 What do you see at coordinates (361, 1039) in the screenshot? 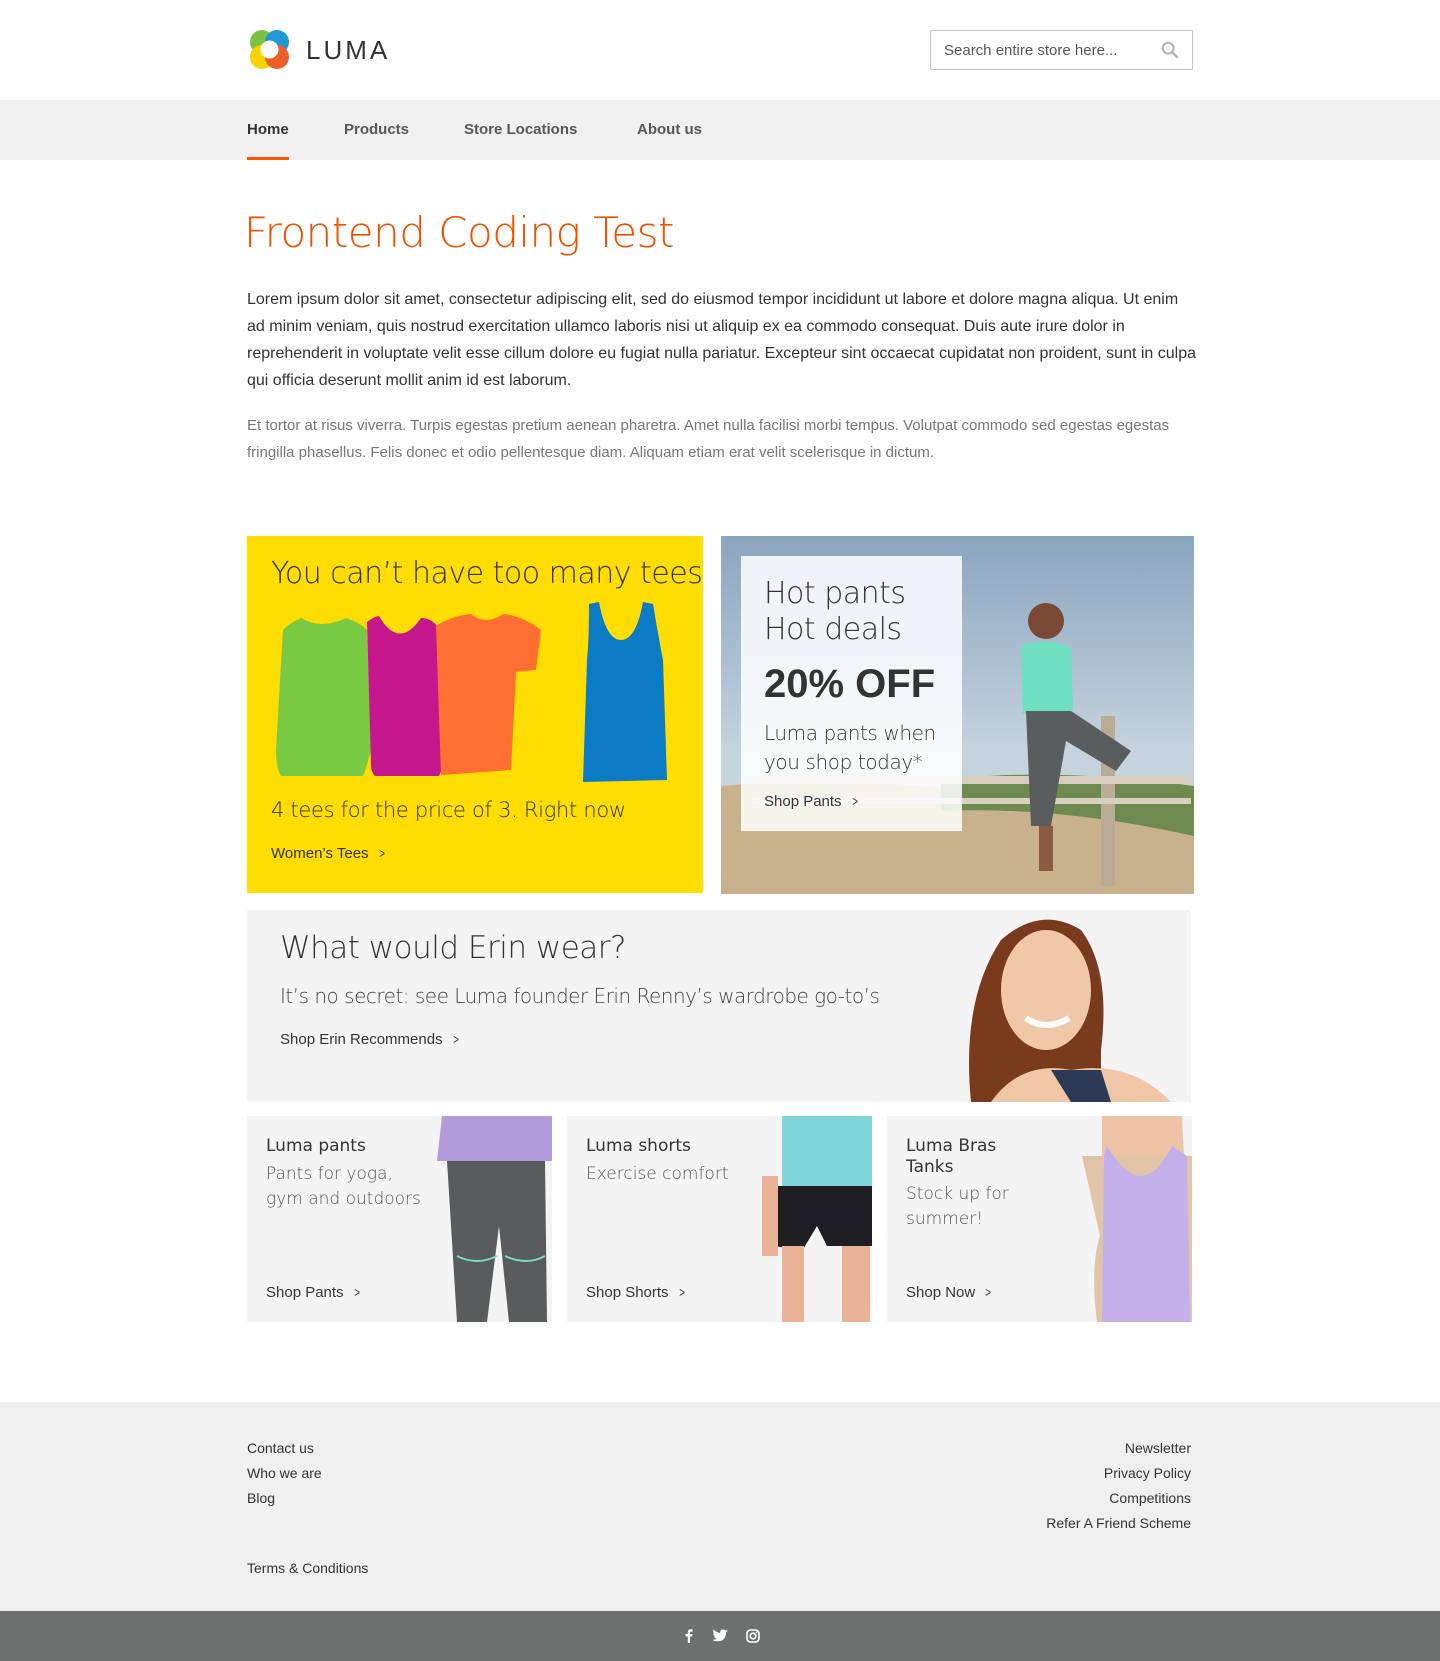
I see `shop-erin-label: Shop Erin Recommends` at bounding box center [361, 1039].